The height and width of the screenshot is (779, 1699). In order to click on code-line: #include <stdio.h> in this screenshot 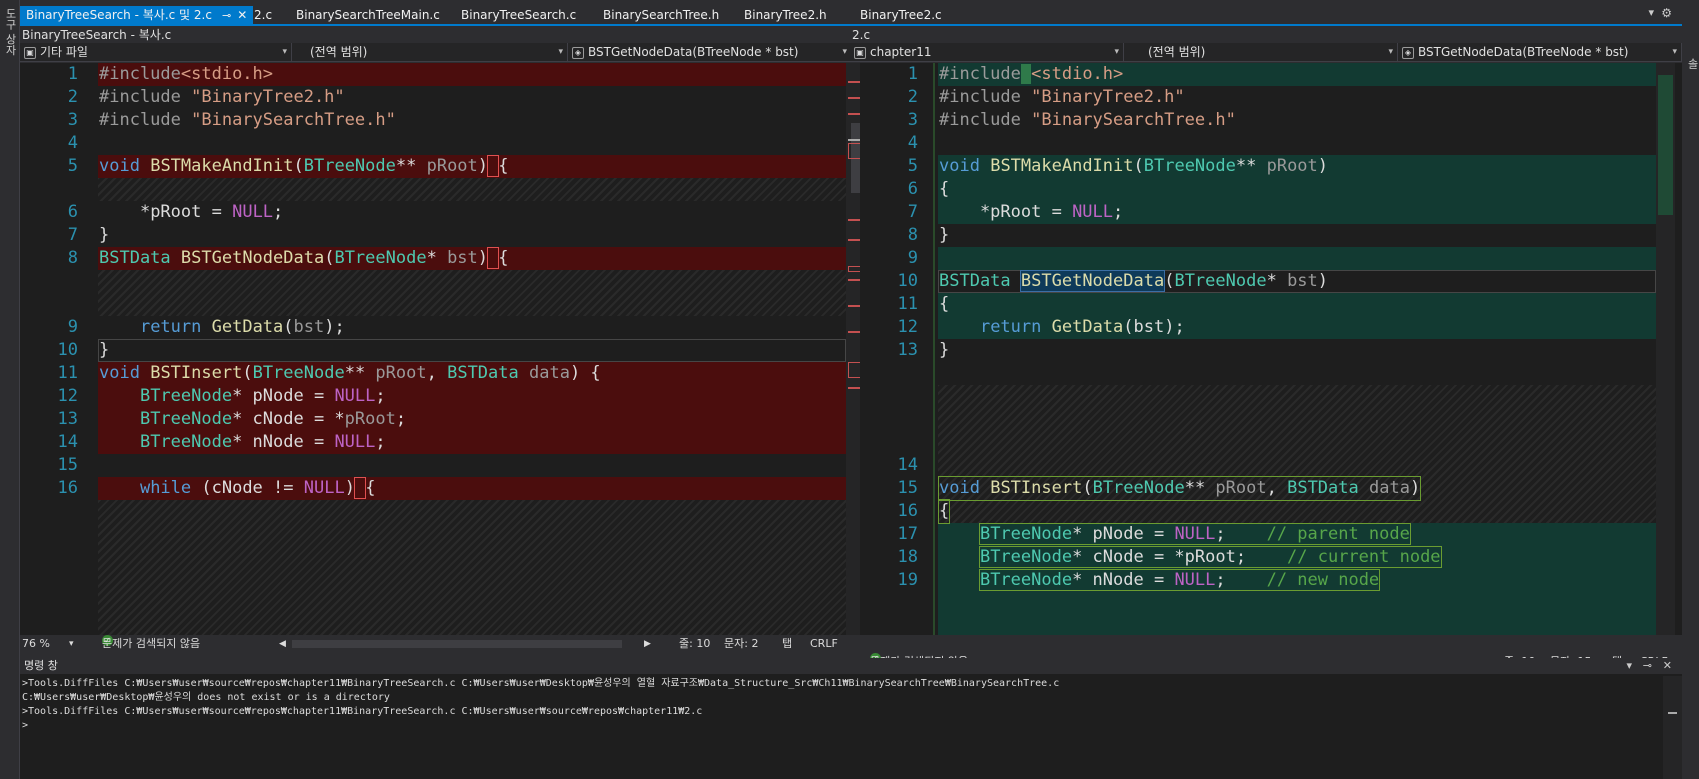, I will do `click(1031, 74)`.